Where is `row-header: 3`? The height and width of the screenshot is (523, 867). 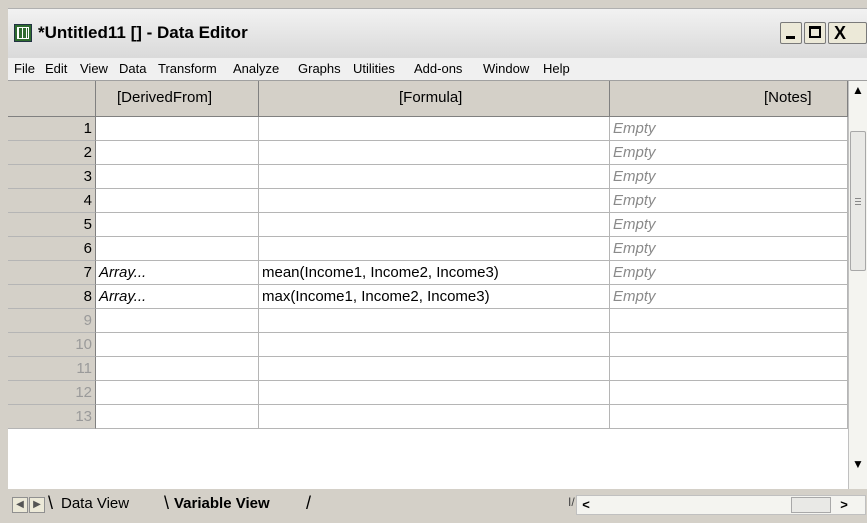 row-header: 3 is located at coordinates (52, 177).